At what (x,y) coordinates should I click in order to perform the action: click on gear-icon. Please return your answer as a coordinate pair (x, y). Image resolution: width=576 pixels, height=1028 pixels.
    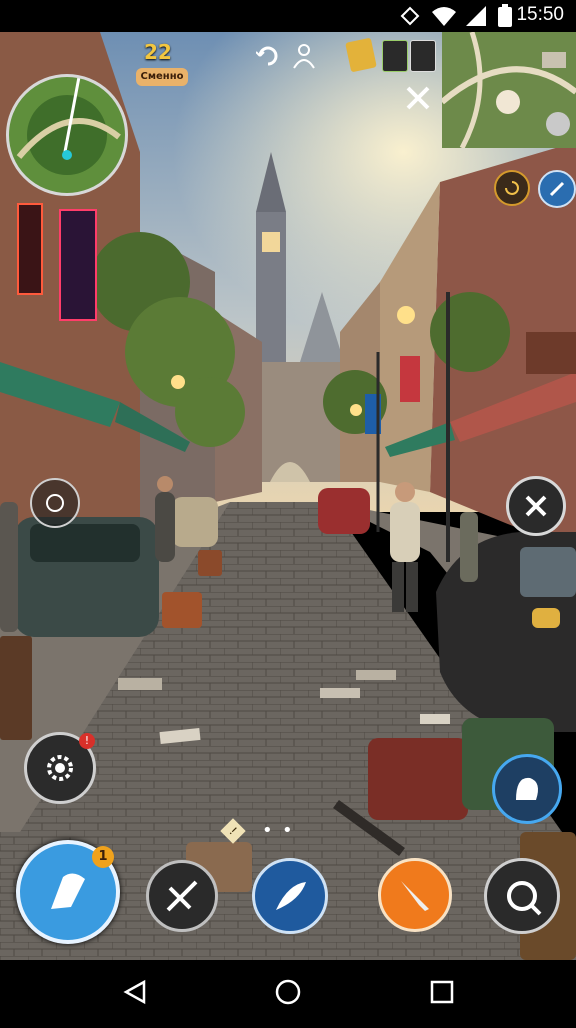
    Looking at the image, I should click on (60, 768).